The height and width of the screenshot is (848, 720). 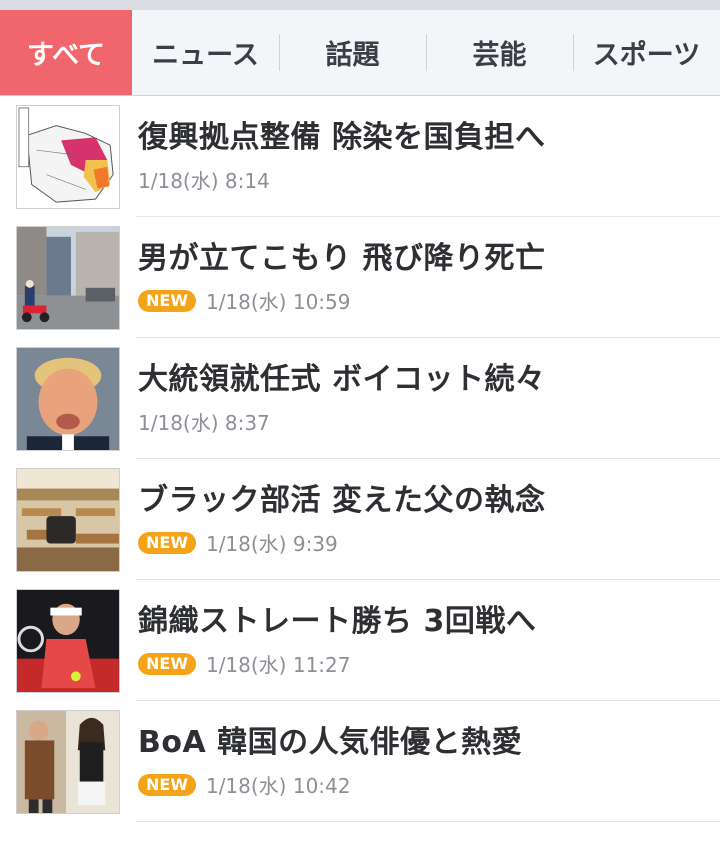 What do you see at coordinates (499, 52) in the screenshot?
I see `tab-entertainment: 芸能` at bounding box center [499, 52].